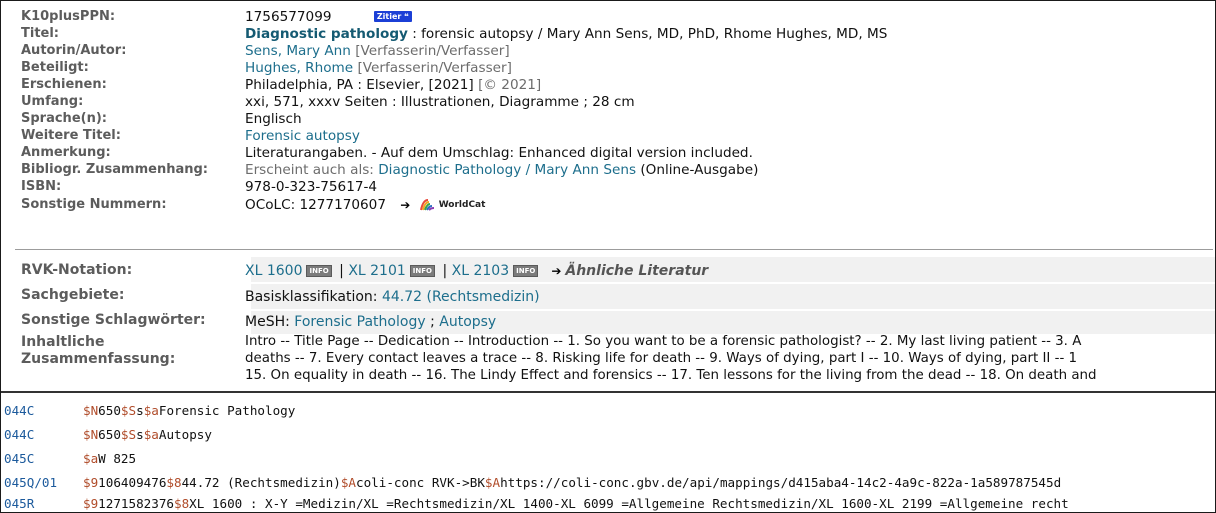 Image resolution: width=1216 pixels, height=513 pixels. What do you see at coordinates (273, 119) in the screenshot?
I see `sprache-value: Englisch` at bounding box center [273, 119].